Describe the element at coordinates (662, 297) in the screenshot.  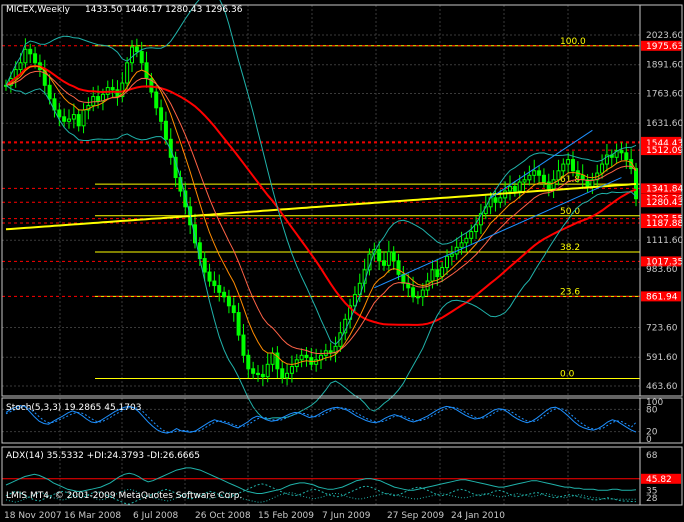
I see `price-tag-label: 861.94` at that location.